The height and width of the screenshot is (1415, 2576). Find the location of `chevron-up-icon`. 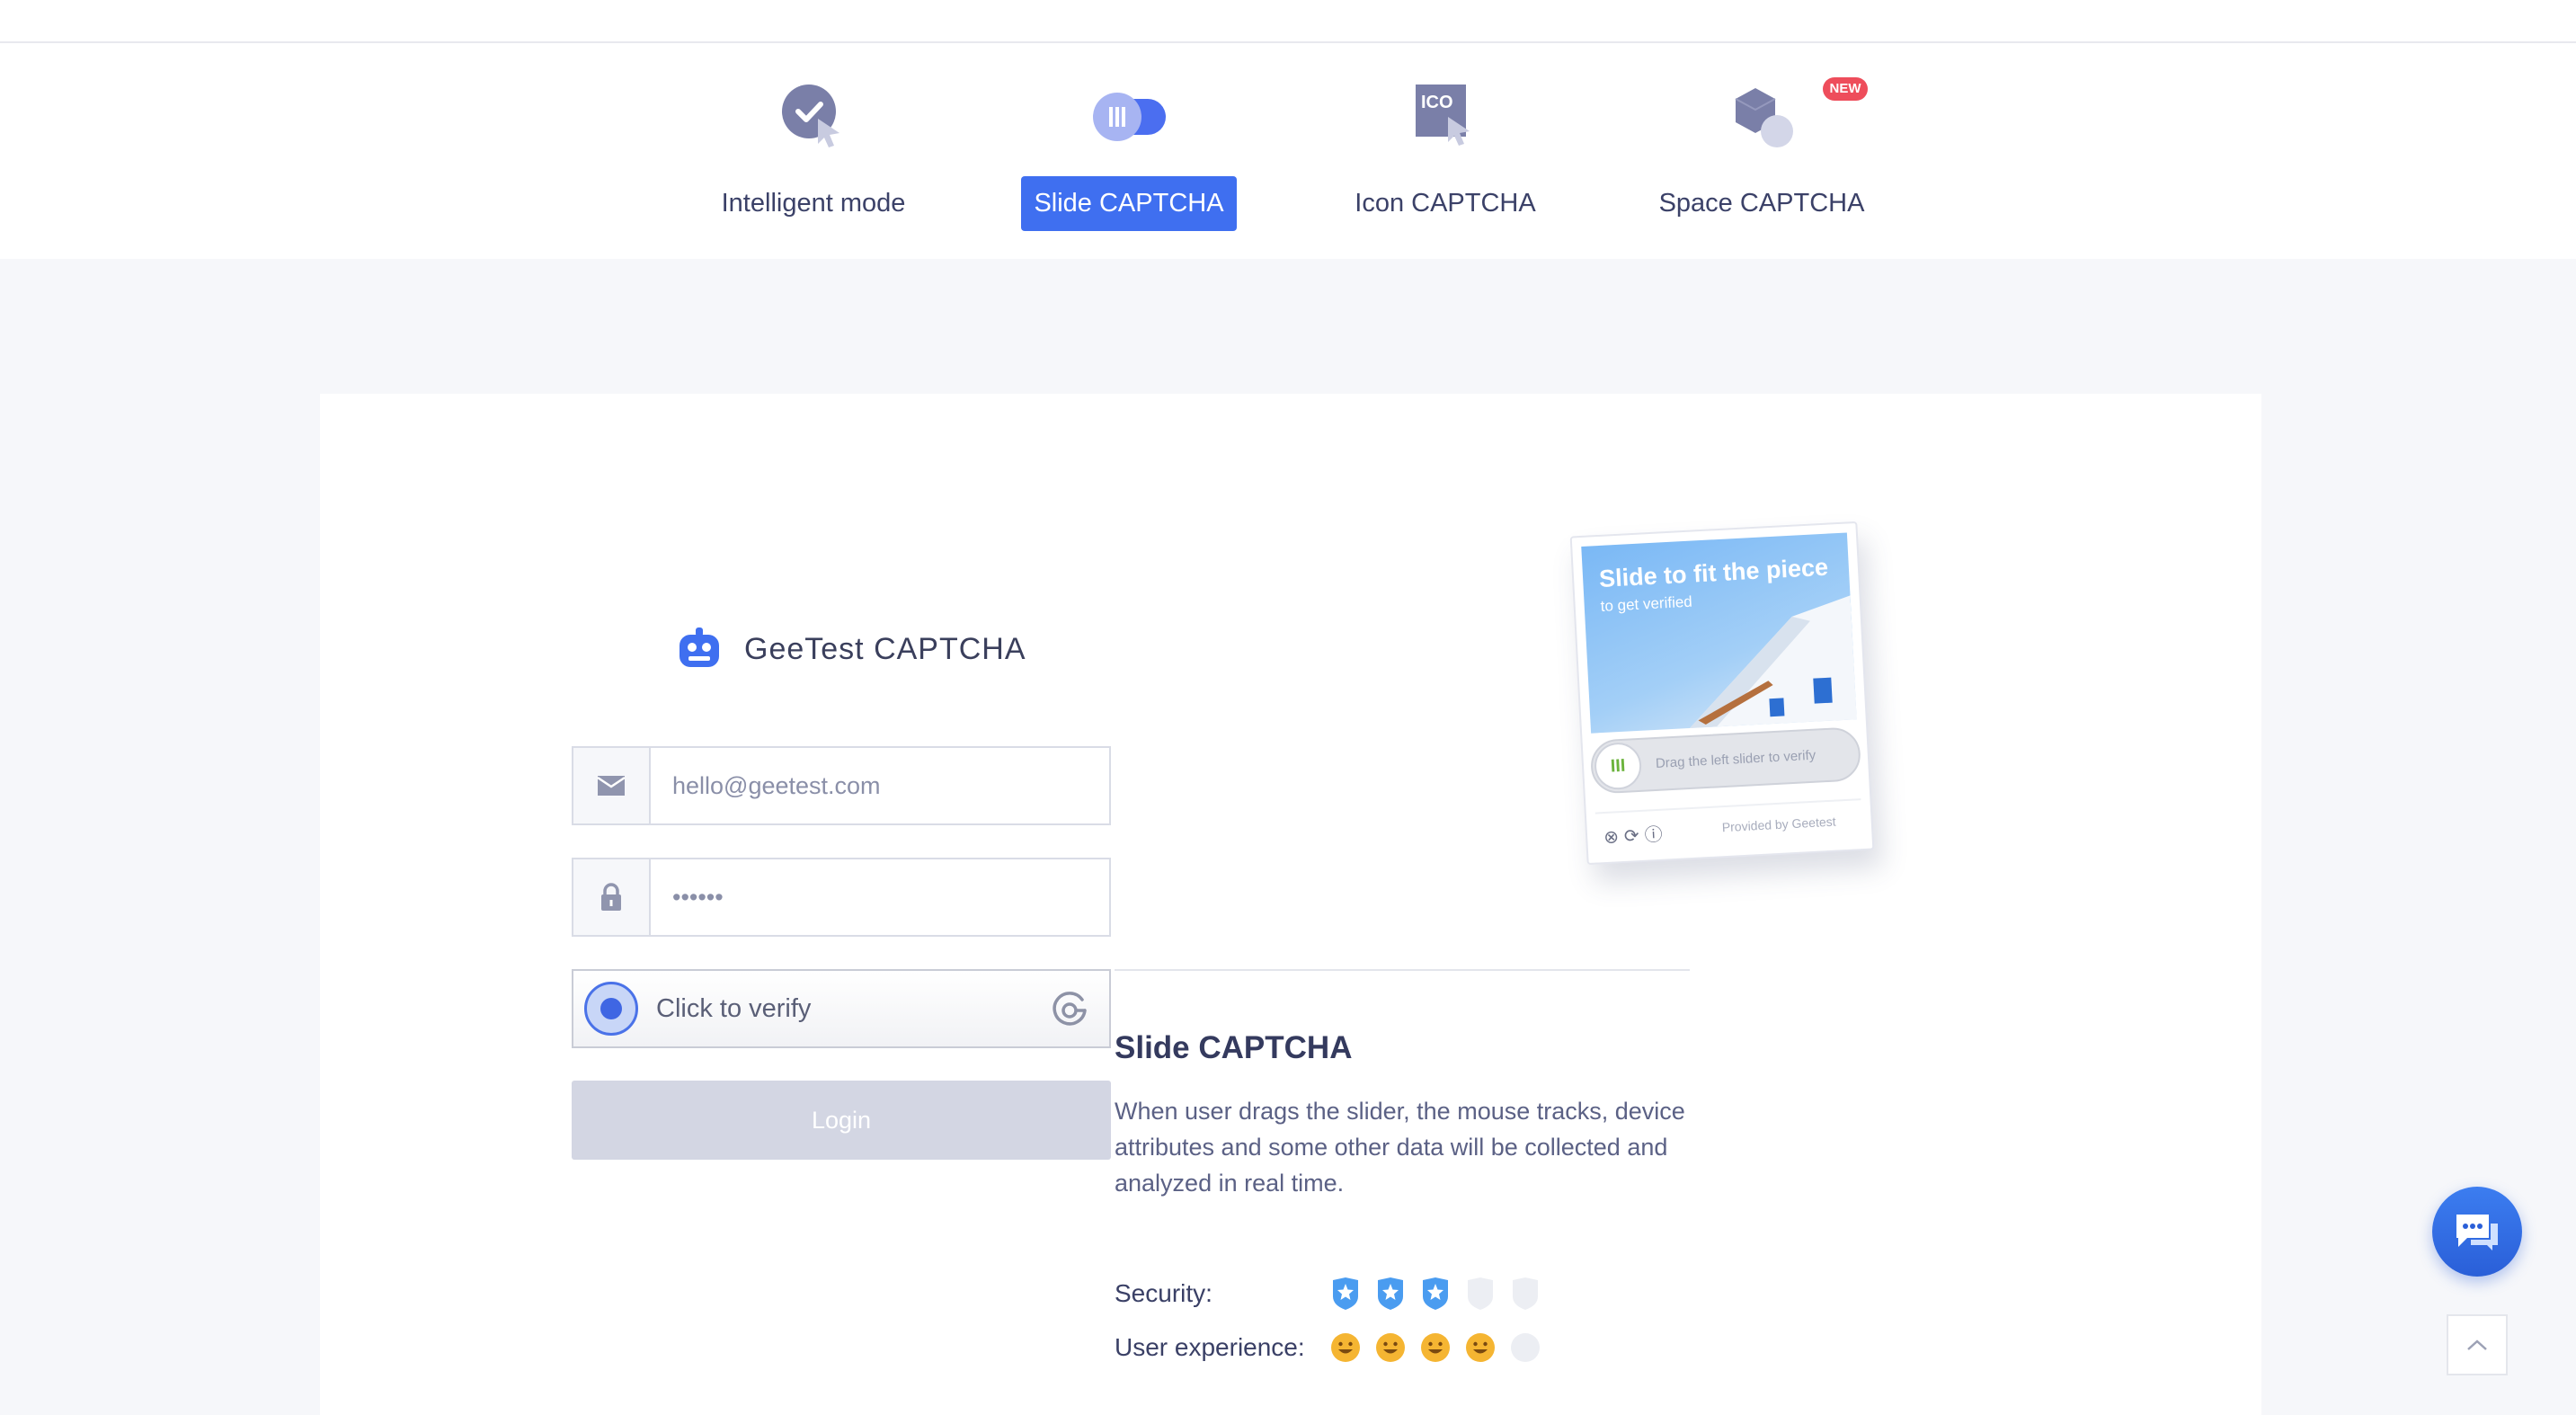

chevron-up-icon is located at coordinates (2477, 1344).